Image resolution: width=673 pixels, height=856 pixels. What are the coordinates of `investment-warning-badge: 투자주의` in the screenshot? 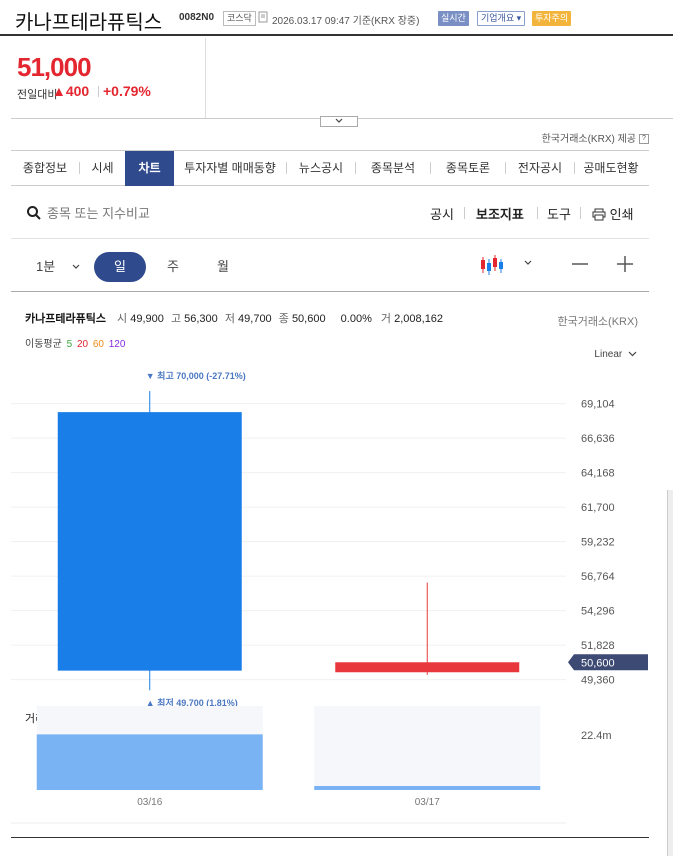 It's located at (552, 18).